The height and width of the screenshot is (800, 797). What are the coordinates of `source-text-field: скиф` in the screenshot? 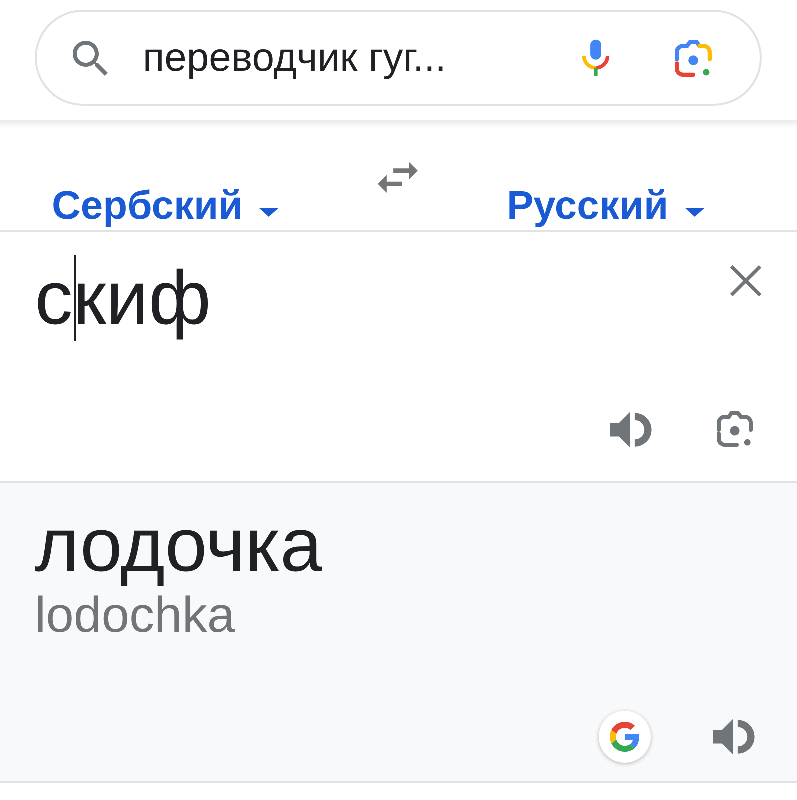 It's located at (123, 298).